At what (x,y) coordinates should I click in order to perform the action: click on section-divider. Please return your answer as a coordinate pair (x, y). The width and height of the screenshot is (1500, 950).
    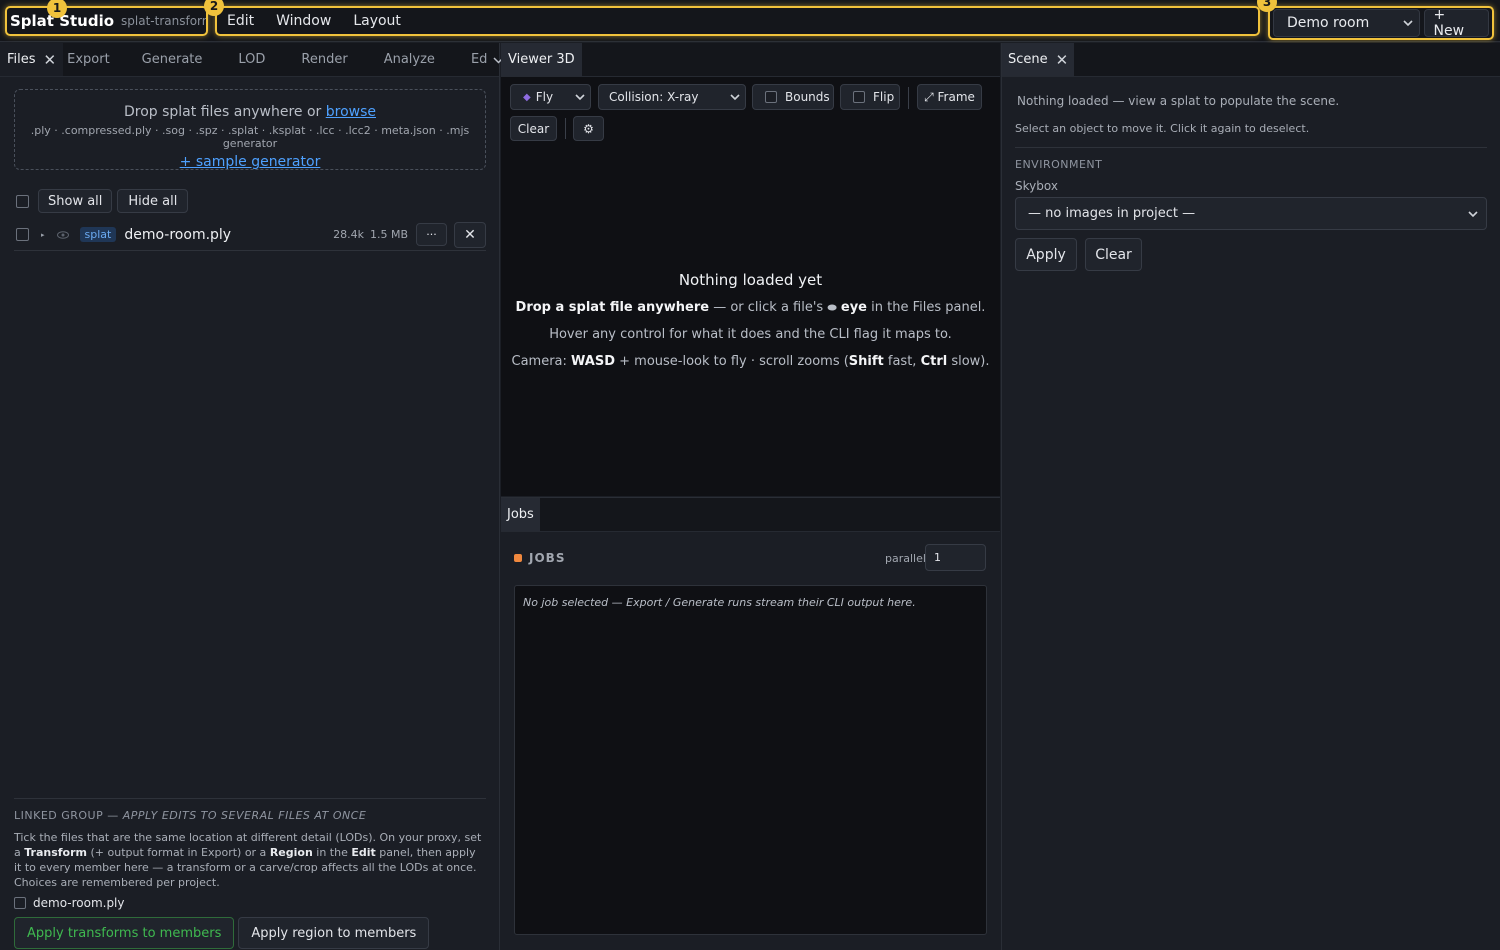
    Looking at the image, I should click on (1251, 147).